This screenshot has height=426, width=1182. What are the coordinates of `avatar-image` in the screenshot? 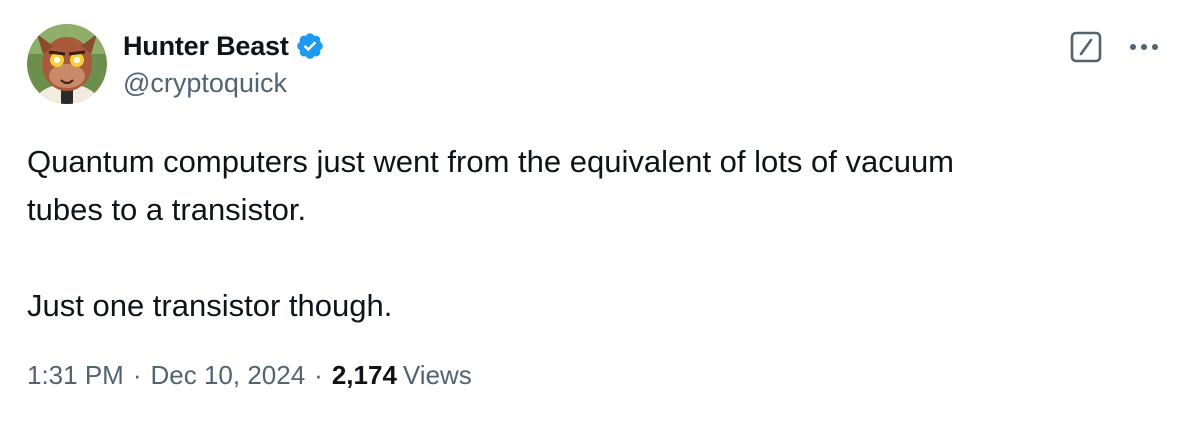 It's located at (67, 64).